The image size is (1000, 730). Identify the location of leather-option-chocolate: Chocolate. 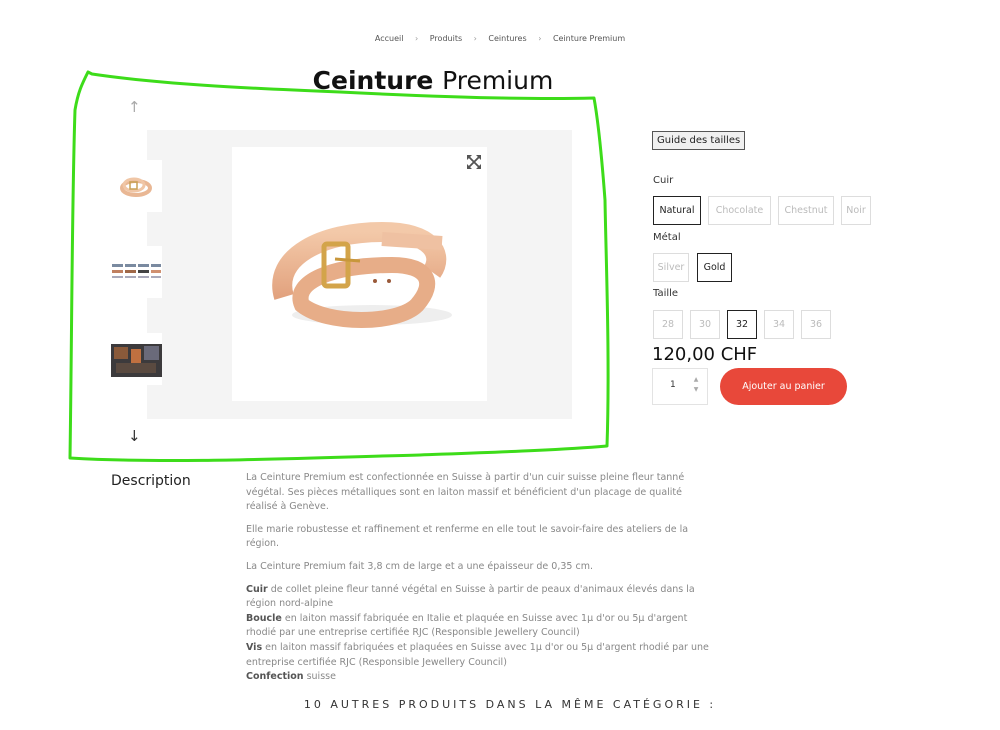
(739, 210).